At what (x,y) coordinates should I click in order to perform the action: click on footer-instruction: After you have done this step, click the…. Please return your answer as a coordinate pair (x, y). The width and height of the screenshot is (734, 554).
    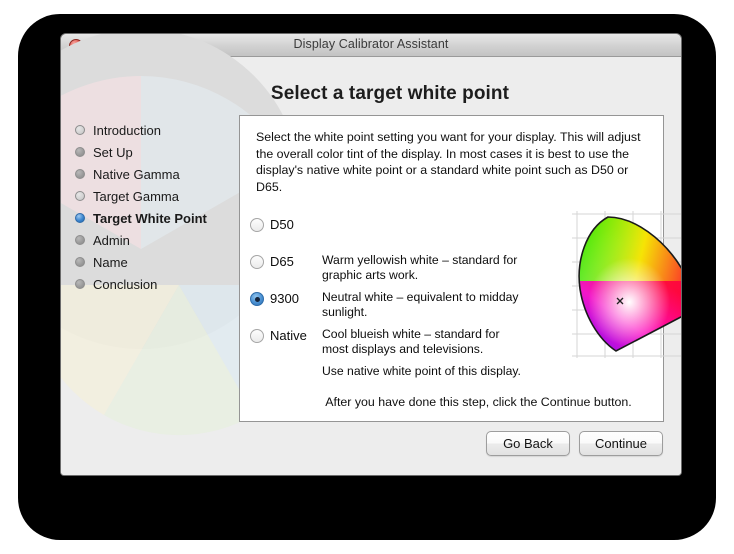
    Looking at the image, I should click on (478, 402).